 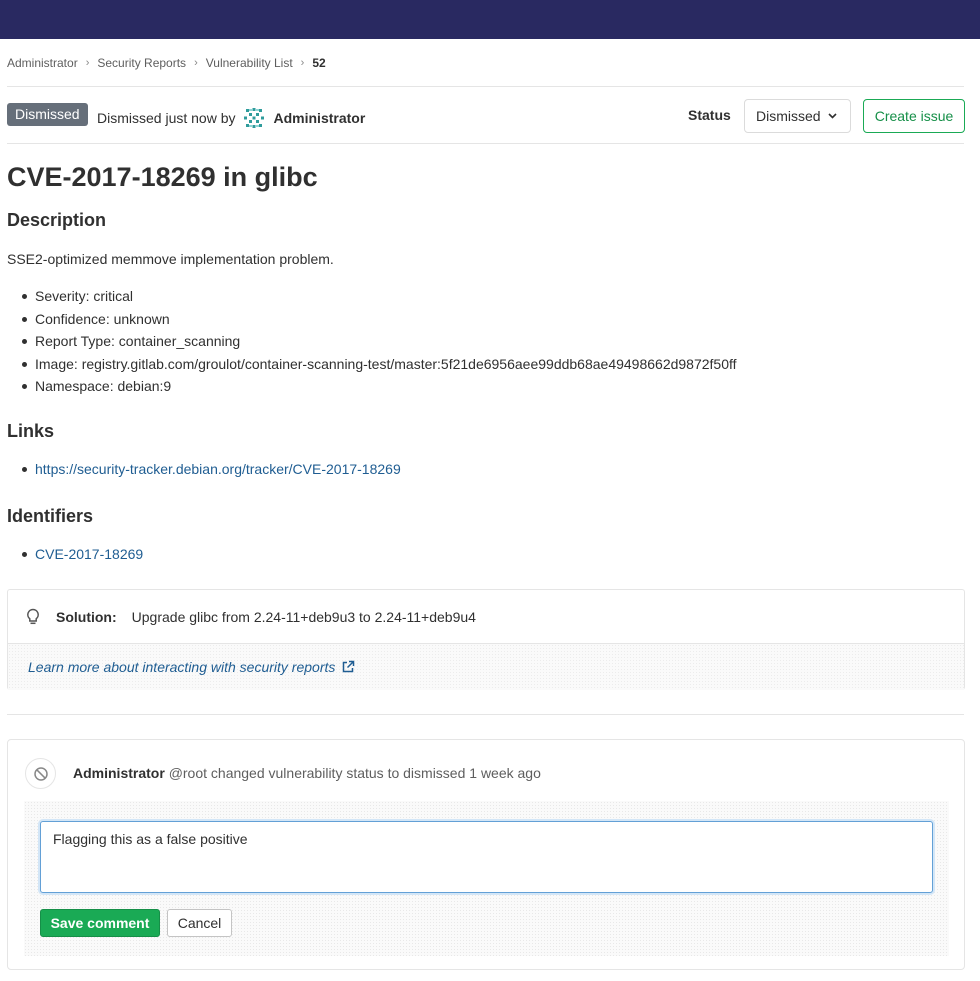 I want to click on list-item: Confidence: unknown, so click(x=379, y=319).